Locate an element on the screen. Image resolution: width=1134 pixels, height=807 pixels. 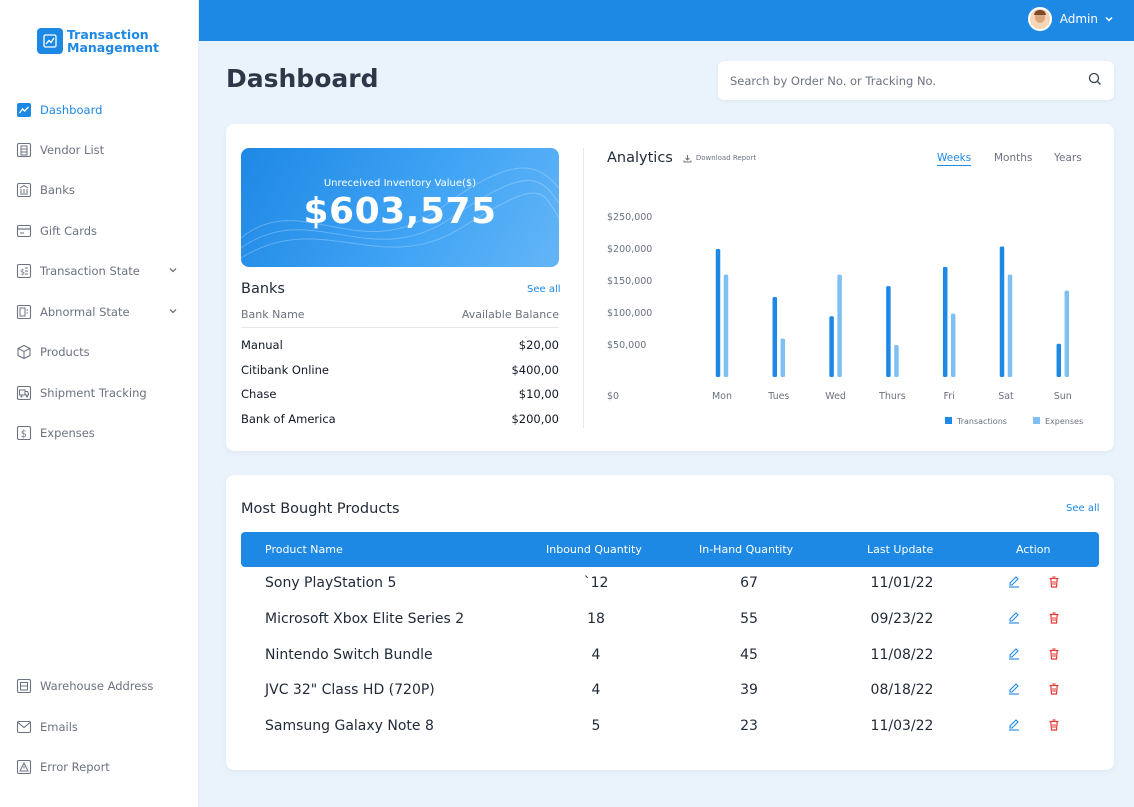
search-input is located at coordinates (909, 80).